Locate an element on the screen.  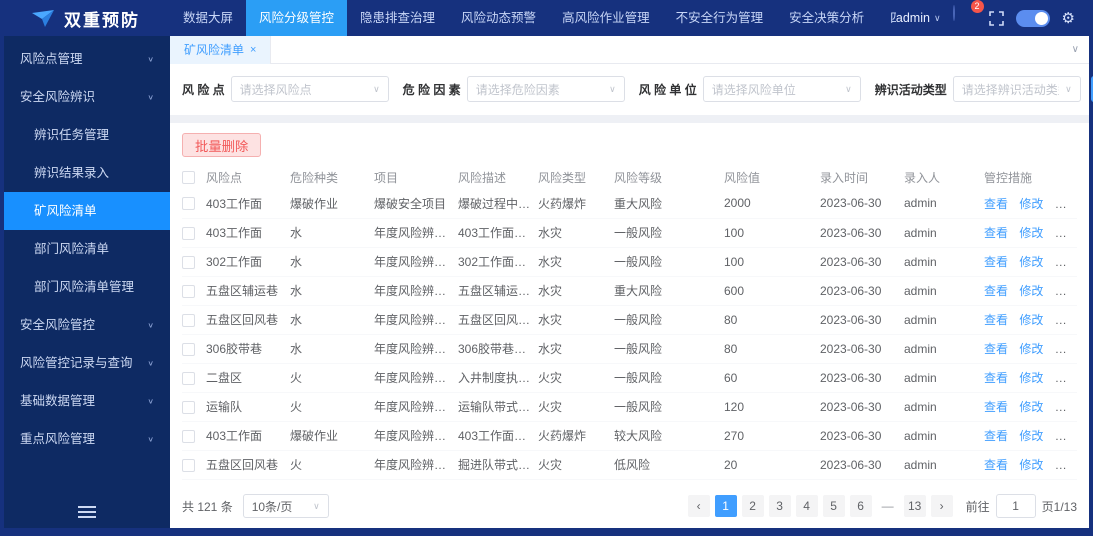
sidebar-item: 安全风险管控 ∨ is located at coordinates (87, 325).